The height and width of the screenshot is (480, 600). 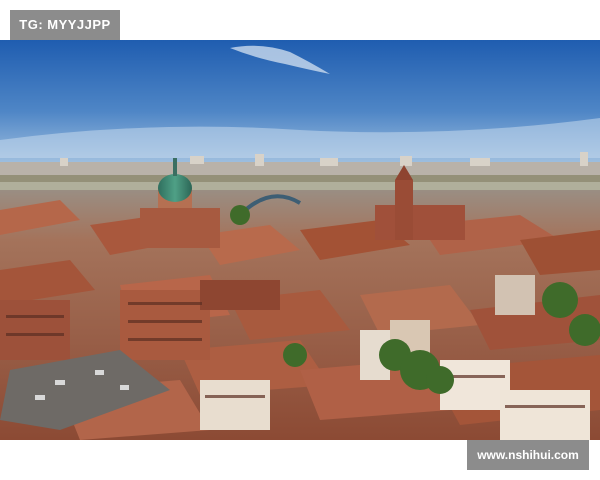 What do you see at coordinates (65, 25) in the screenshot?
I see `telegram-tag-badge: TG: MYYJJPP` at bounding box center [65, 25].